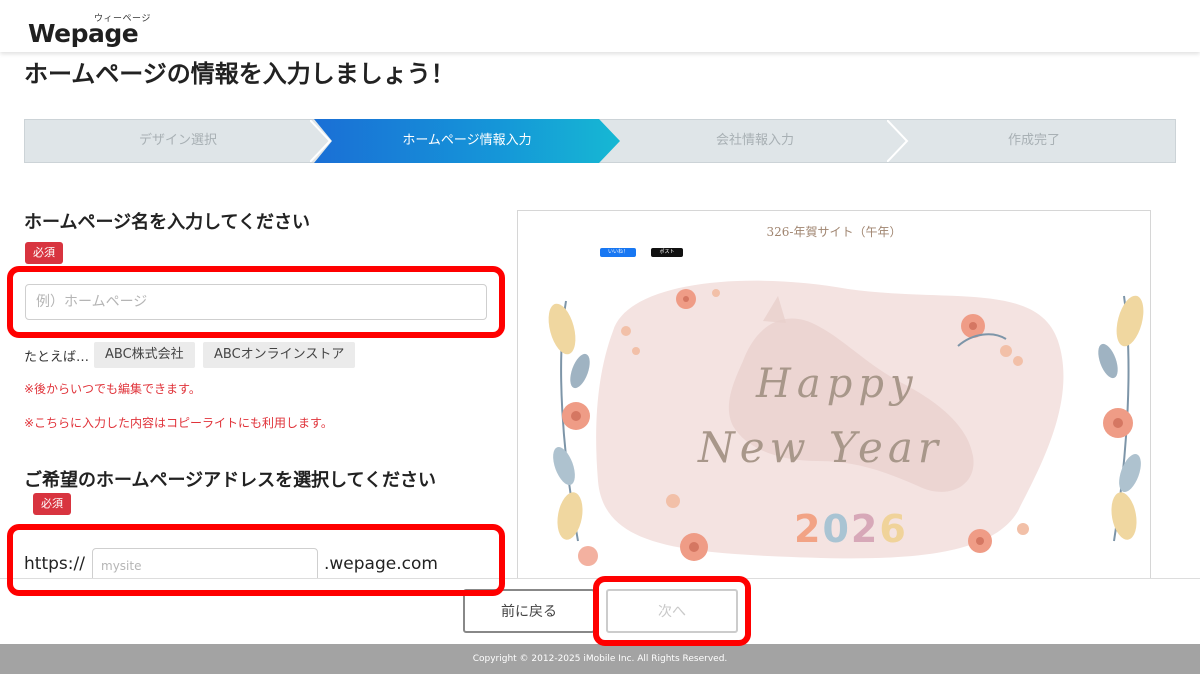  What do you see at coordinates (112, 389) in the screenshot?
I see `note-editable-later: ※後からいつでも編集できます。` at bounding box center [112, 389].